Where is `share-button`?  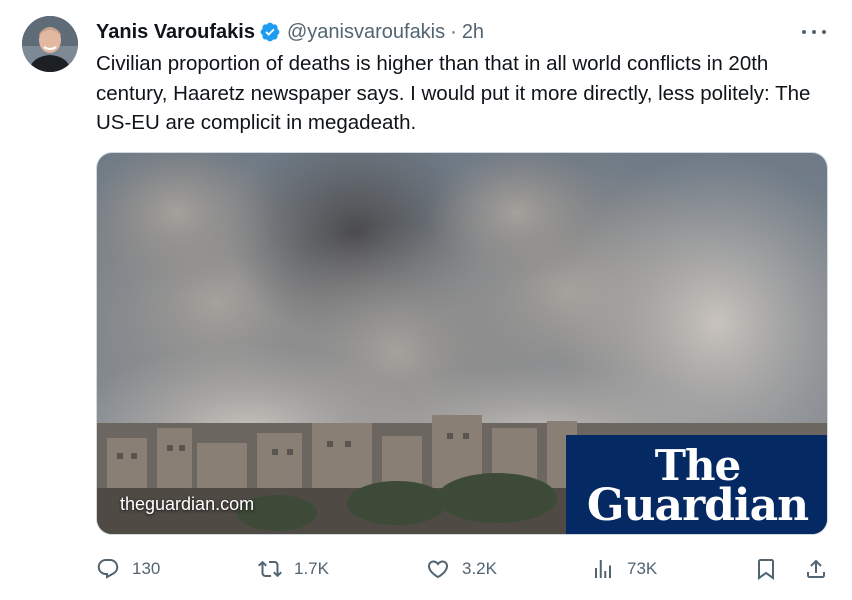
share-button is located at coordinates (816, 569).